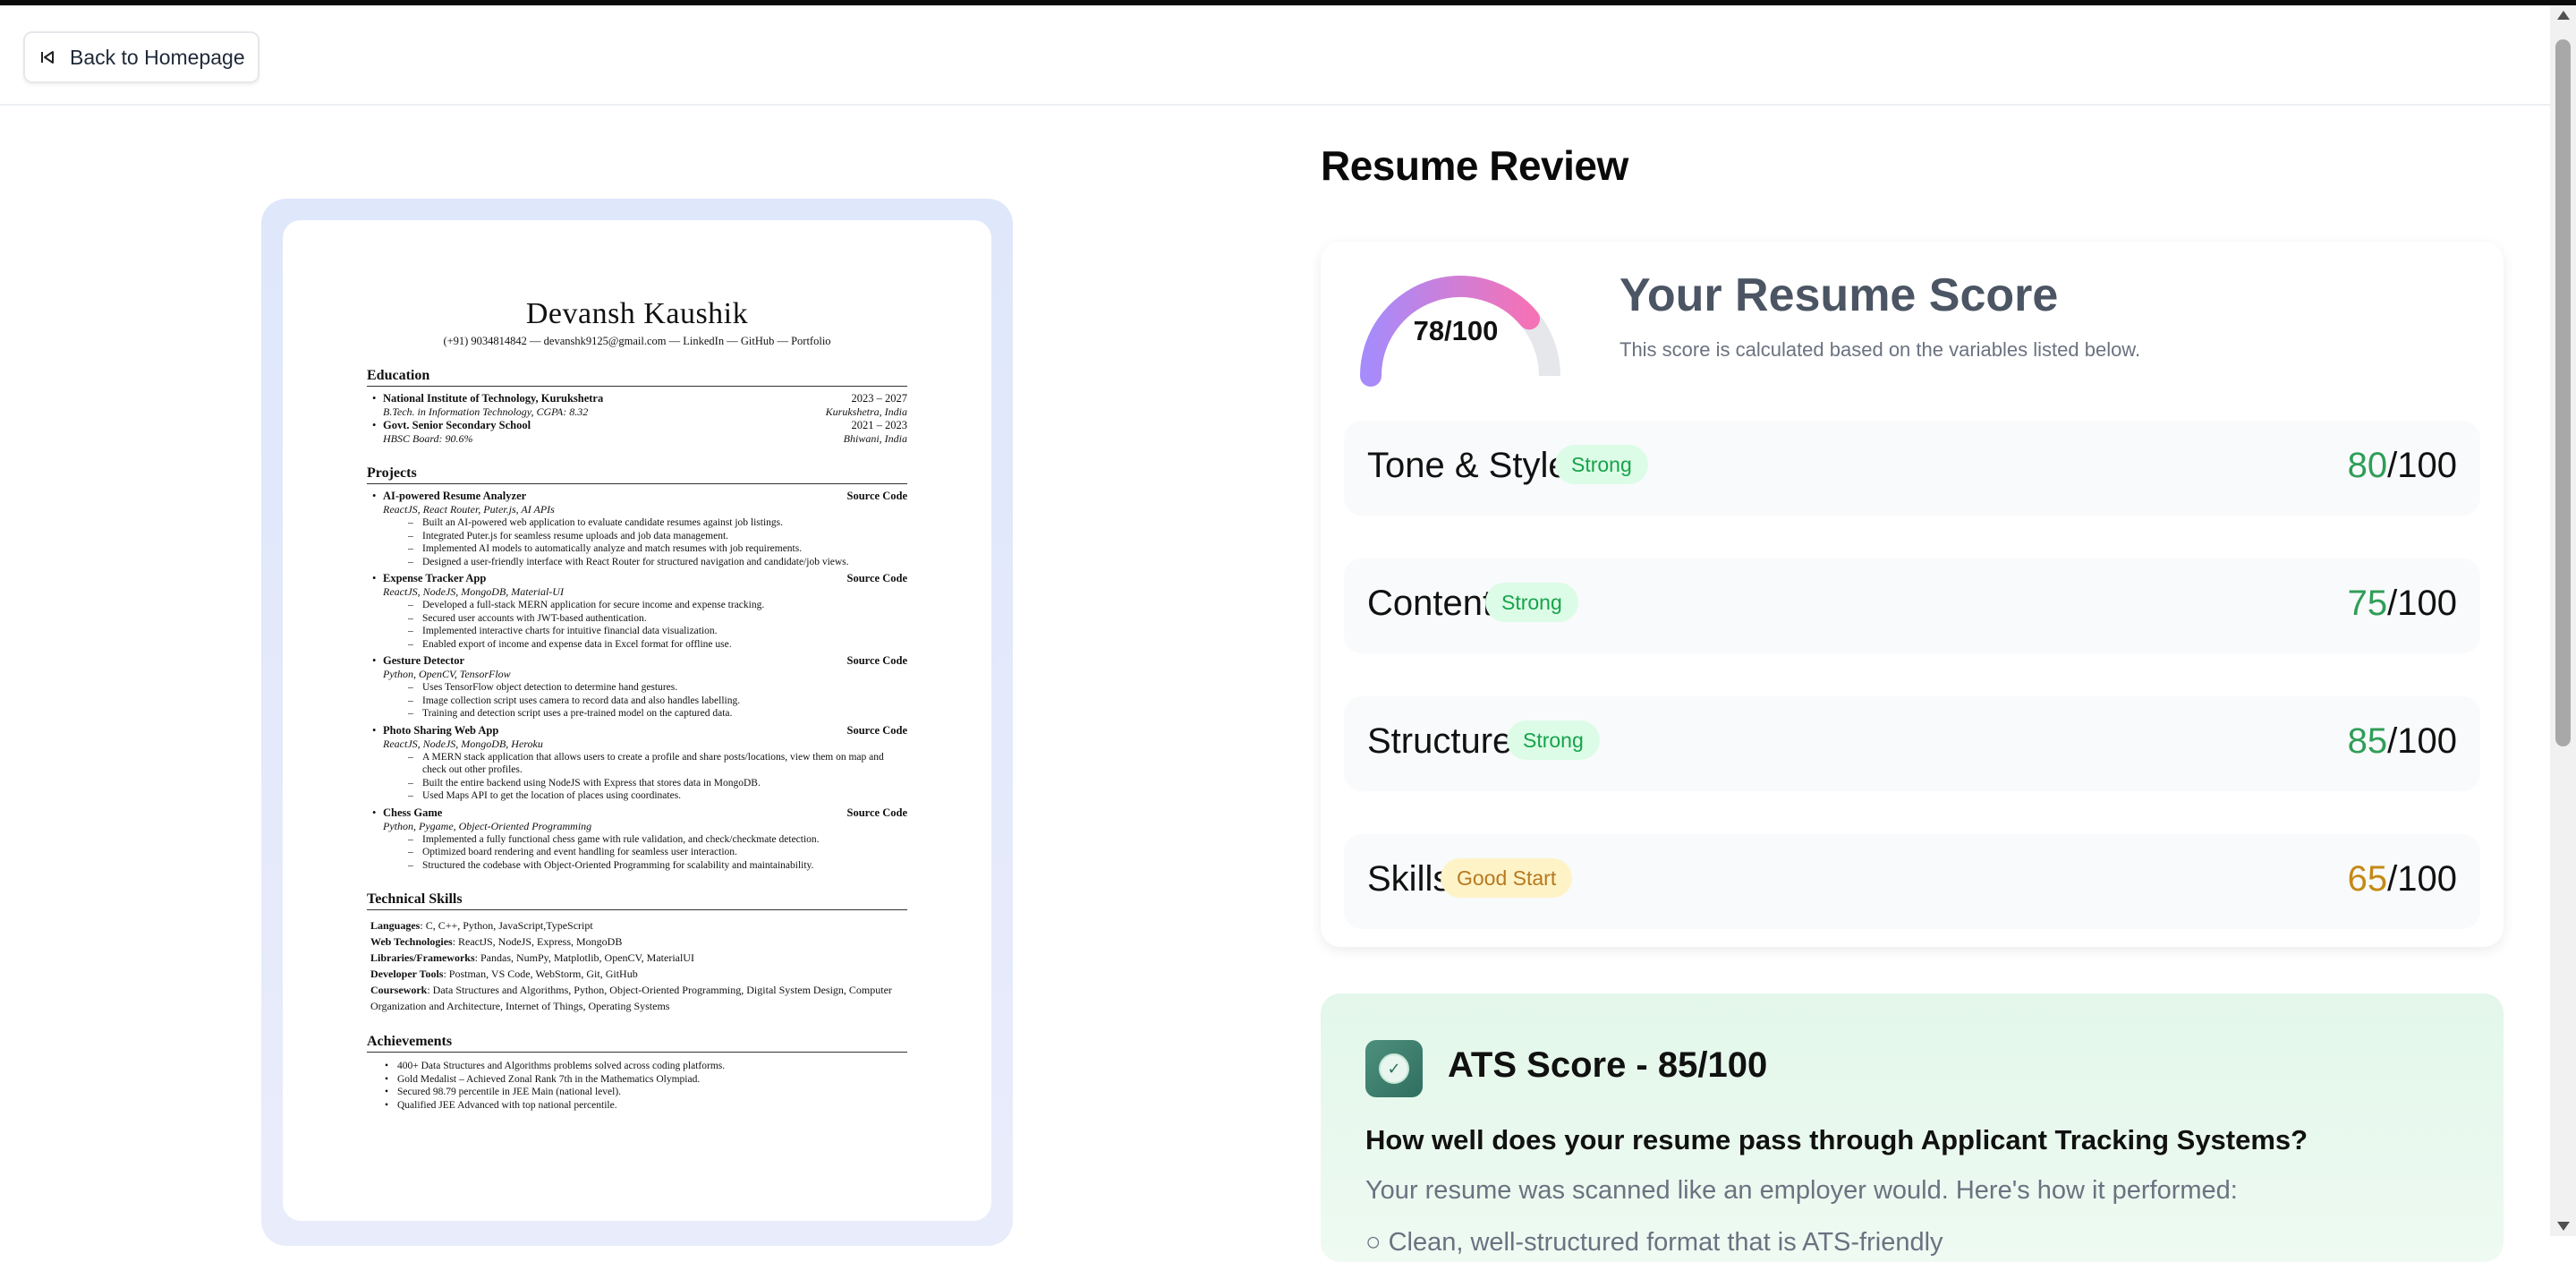 The image size is (2576, 1262). Describe the element at coordinates (47, 57) in the screenshot. I see `skip-back-icon` at that location.